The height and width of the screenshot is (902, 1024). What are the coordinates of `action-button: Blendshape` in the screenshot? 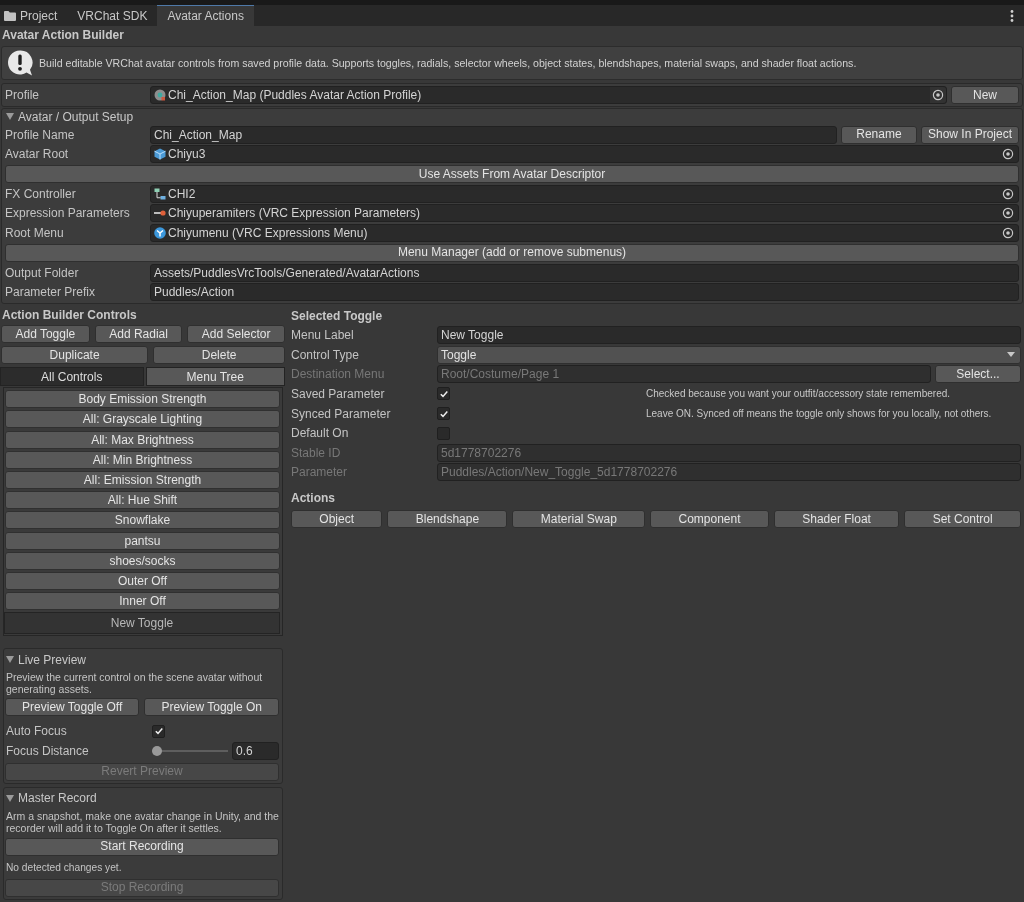 It's located at (447, 519).